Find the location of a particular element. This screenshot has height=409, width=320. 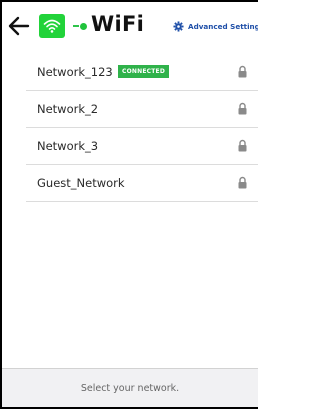

network-name: Guest_Network is located at coordinates (81, 183).